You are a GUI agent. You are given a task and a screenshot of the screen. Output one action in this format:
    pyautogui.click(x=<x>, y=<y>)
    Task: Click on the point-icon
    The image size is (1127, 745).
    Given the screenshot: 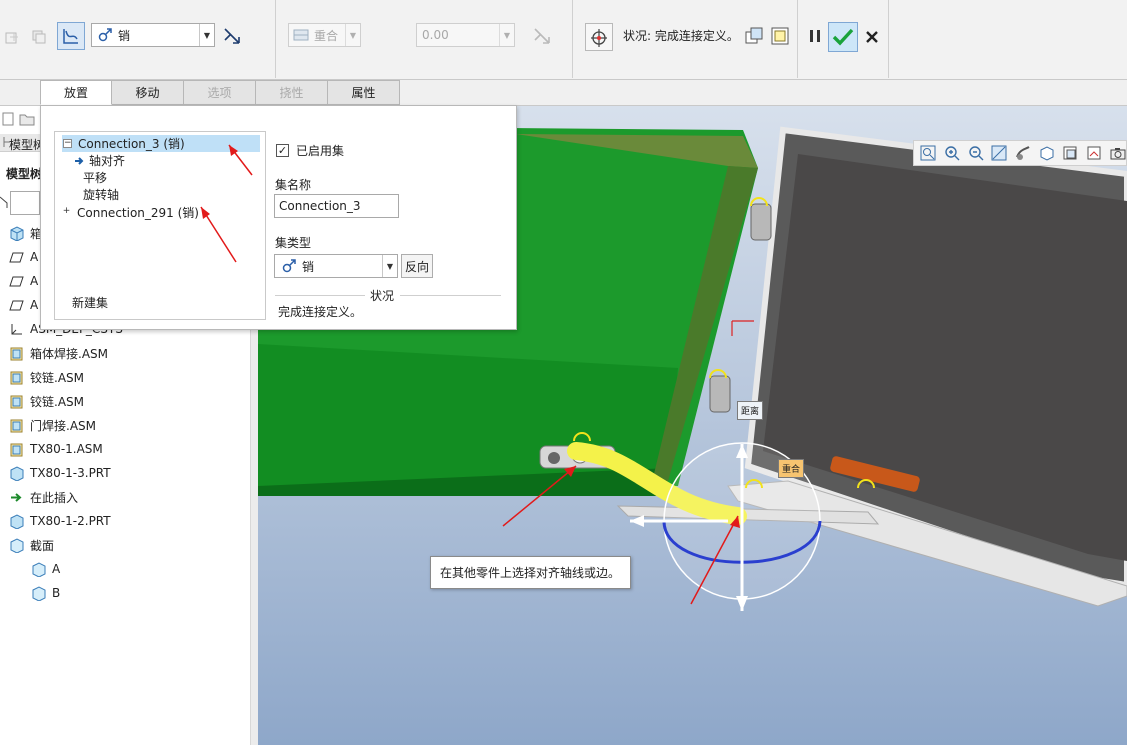 What is the action you would take?
    pyautogui.click(x=12, y=37)
    